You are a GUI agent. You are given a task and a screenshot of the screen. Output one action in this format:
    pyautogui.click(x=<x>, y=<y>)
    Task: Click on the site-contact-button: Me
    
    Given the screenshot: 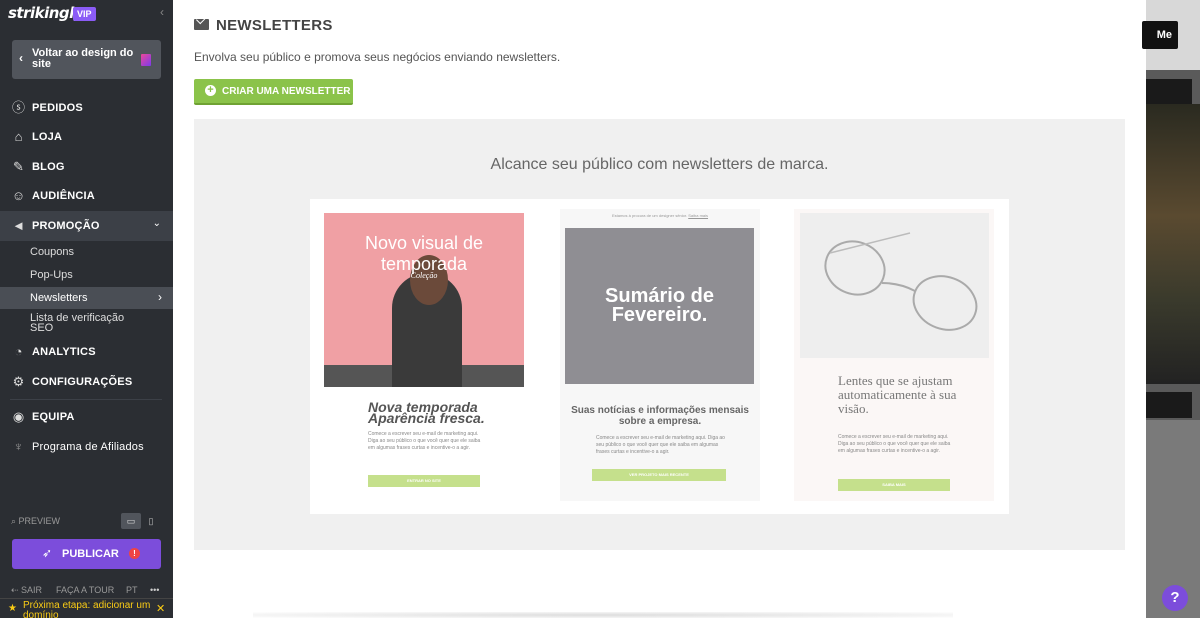 What is the action you would take?
    pyautogui.click(x=1160, y=35)
    